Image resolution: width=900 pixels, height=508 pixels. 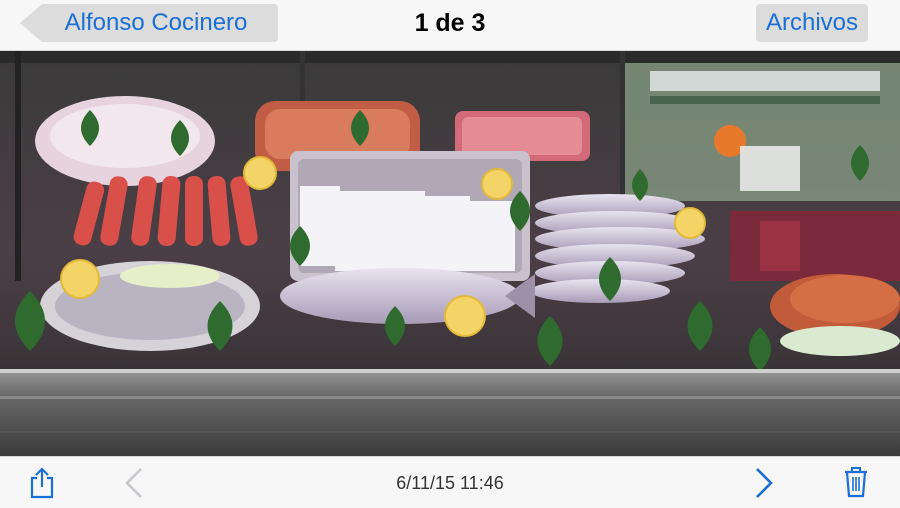 I want to click on chevron-right-icon, so click(x=764, y=485).